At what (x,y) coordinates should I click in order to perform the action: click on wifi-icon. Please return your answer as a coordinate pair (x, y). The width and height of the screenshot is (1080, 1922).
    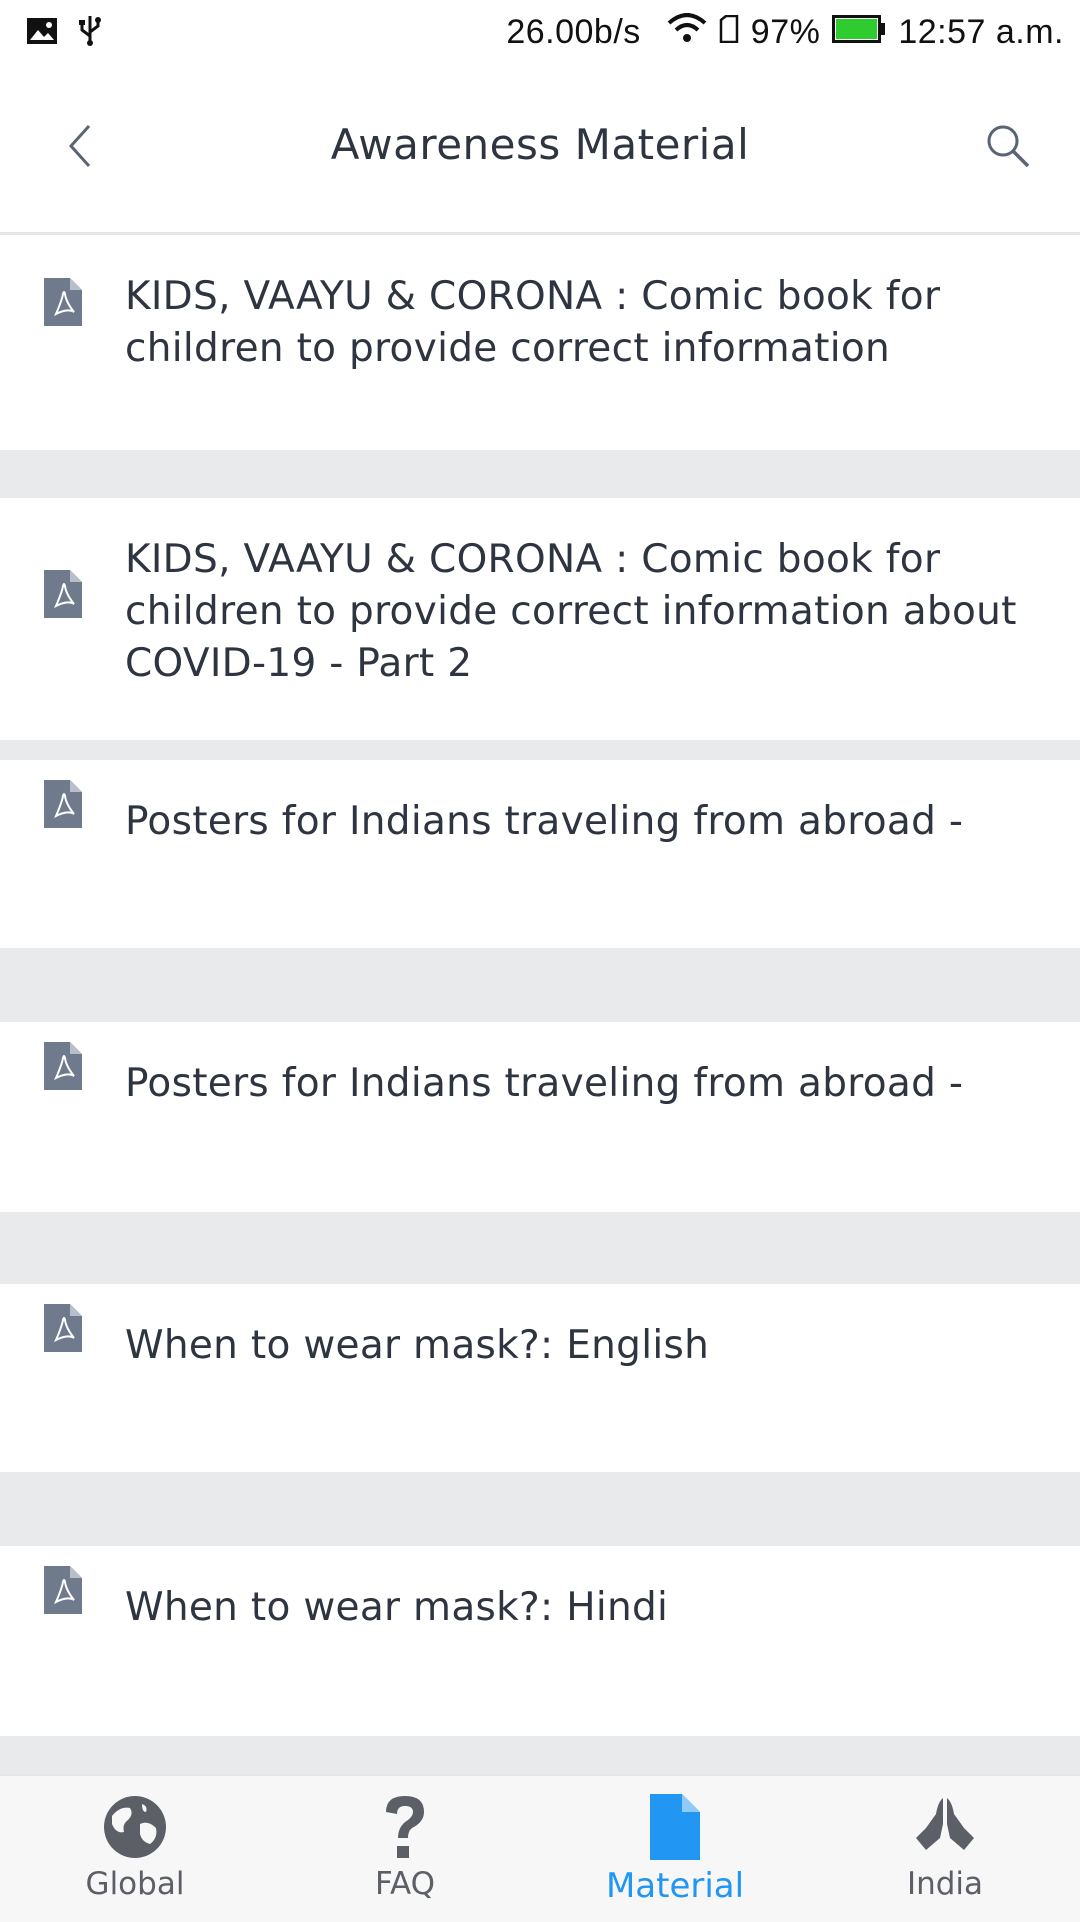
    Looking at the image, I should click on (687, 32).